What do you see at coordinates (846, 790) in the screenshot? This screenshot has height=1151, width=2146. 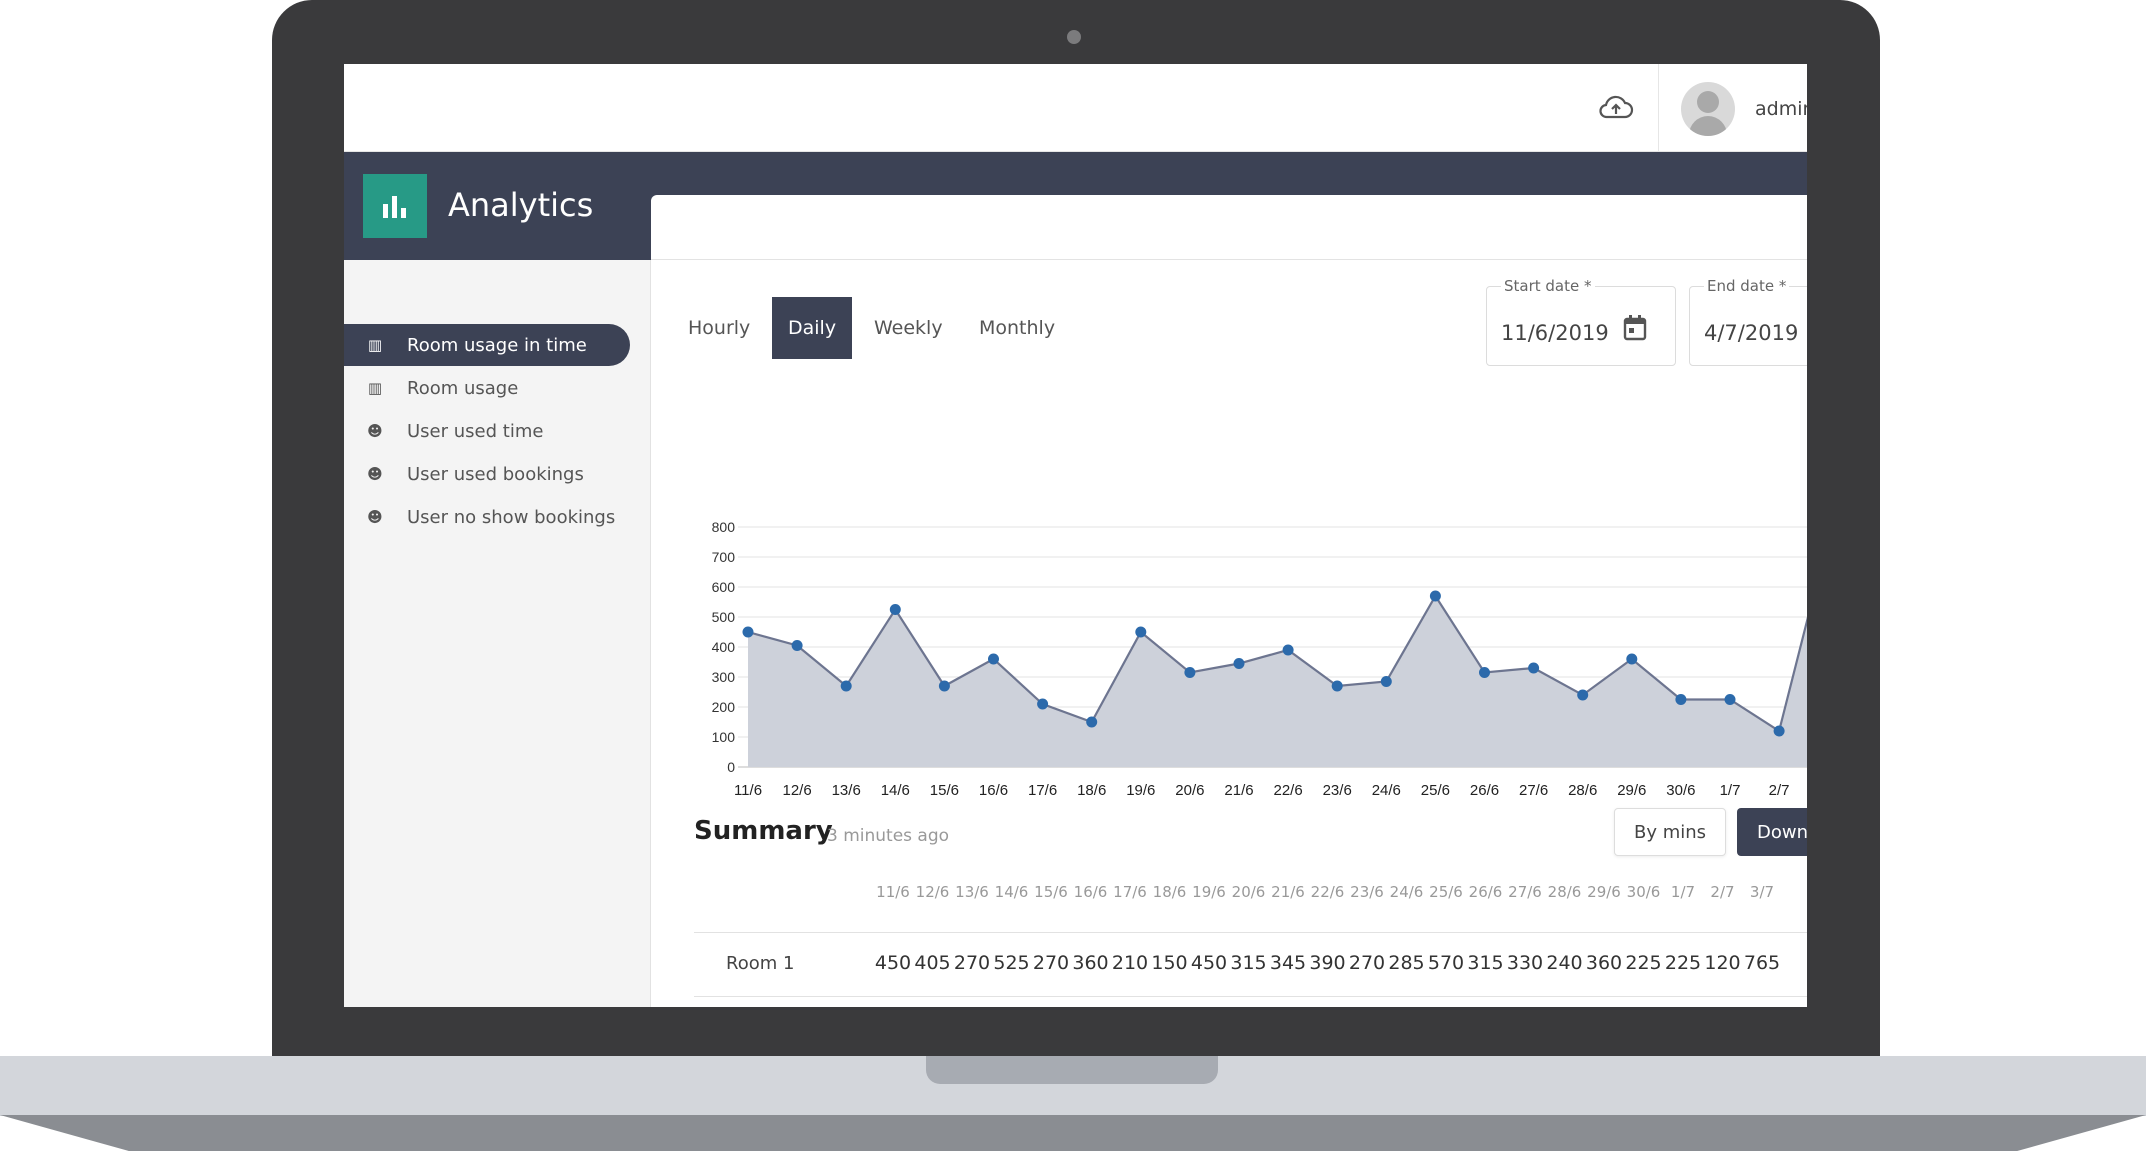 I see `x-tick-label: 13/6` at bounding box center [846, 790].